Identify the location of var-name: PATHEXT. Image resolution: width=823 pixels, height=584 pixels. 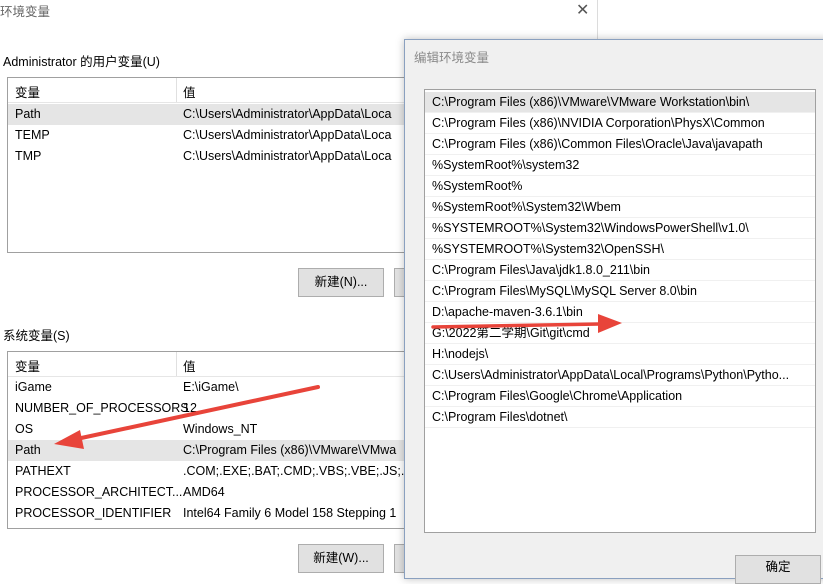
(43, 471).